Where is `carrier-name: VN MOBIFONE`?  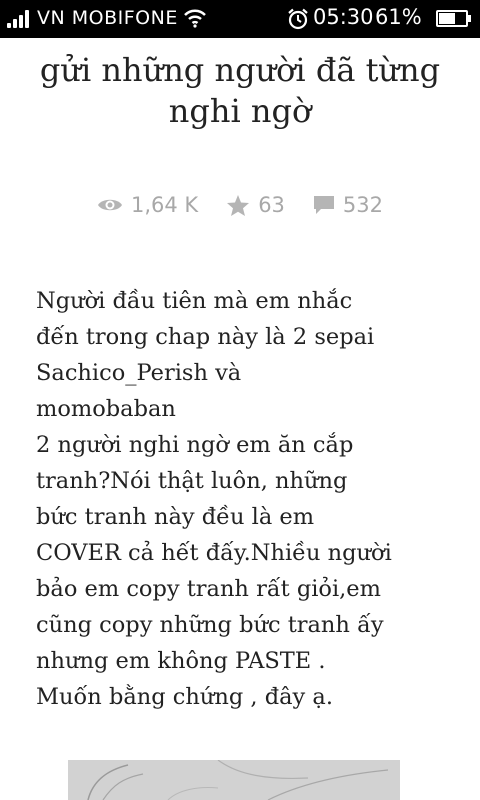 carrier-name: VN MOBIFONE is located at coordinates (107, 18).